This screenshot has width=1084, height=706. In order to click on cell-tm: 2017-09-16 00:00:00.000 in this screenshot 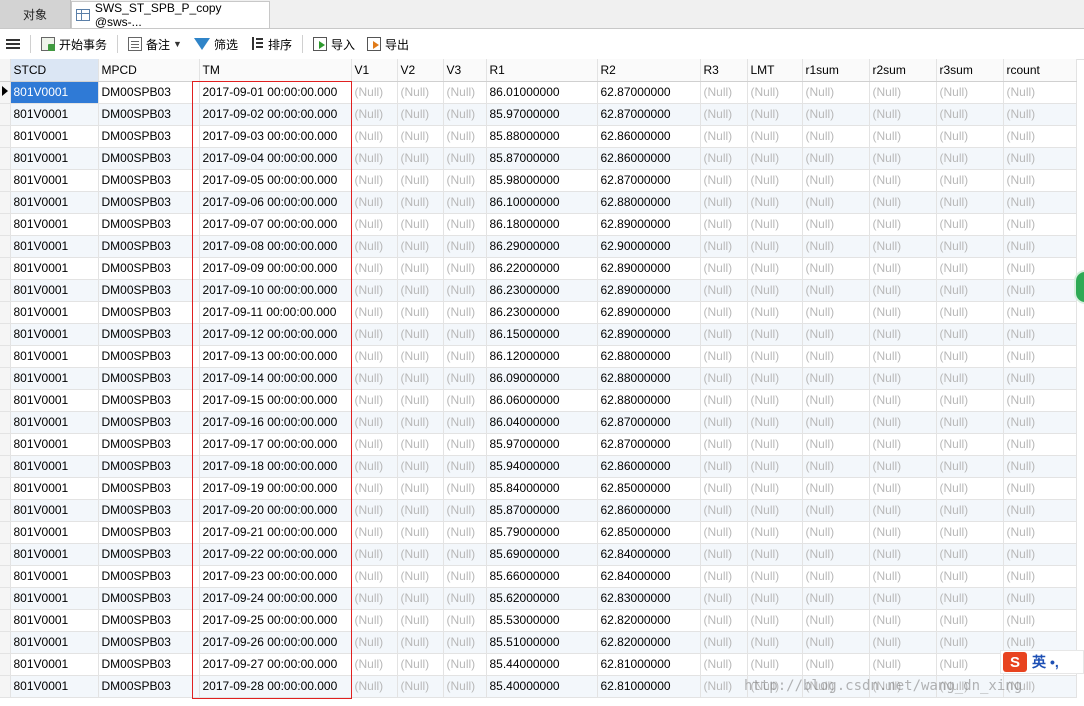, I will do `click(275, 422)`.